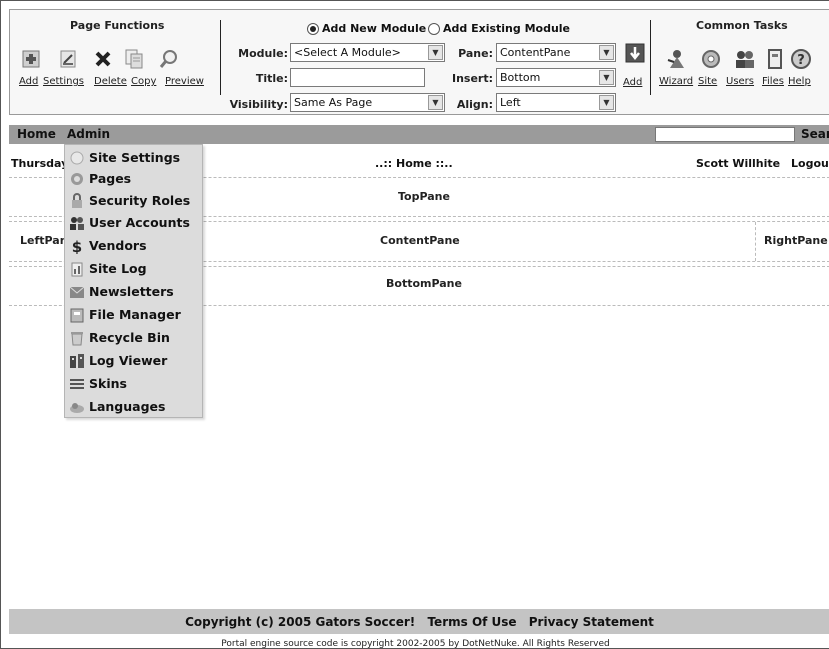 The width and height of the screenshot is (829, 649). Describe the element at coordinates (77, 315) in the screenshot. I see `file-manager-icon` at that location.